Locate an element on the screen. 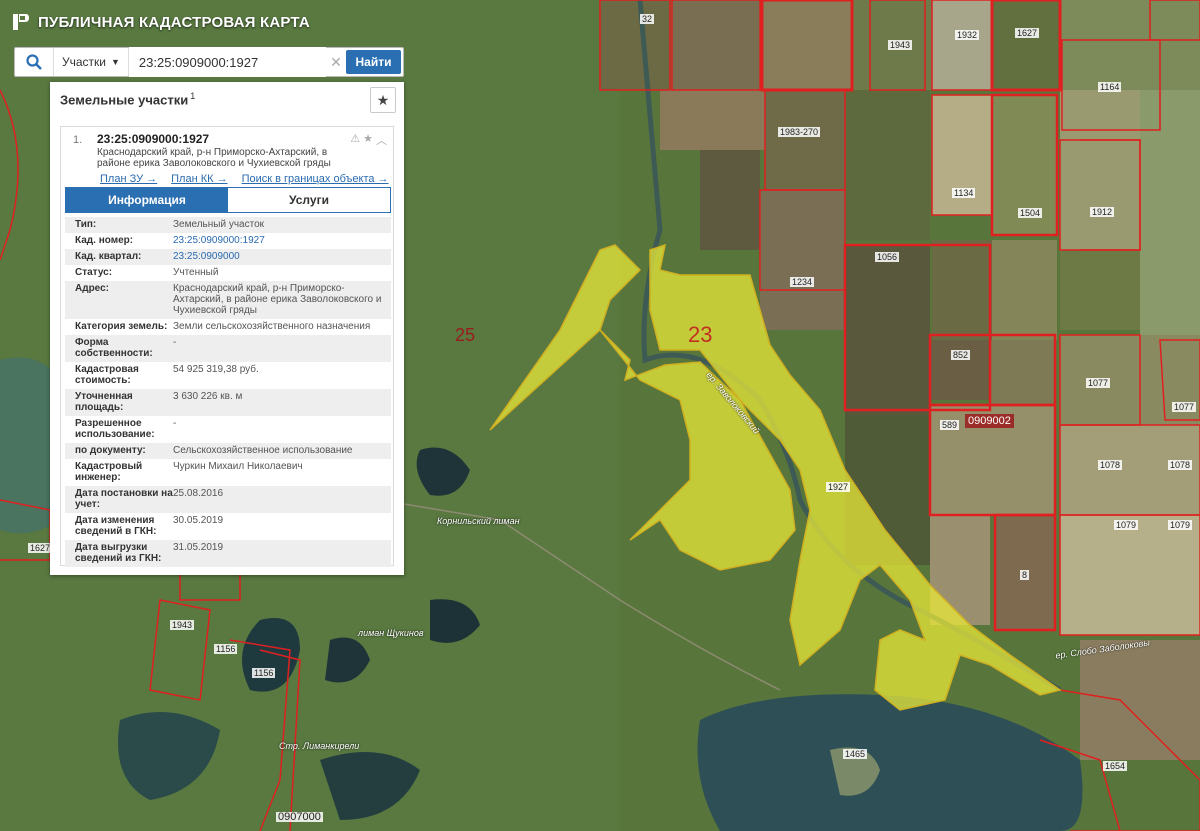  search-type-dropdown: Участки ▼ is located at coordinates (91, 62).